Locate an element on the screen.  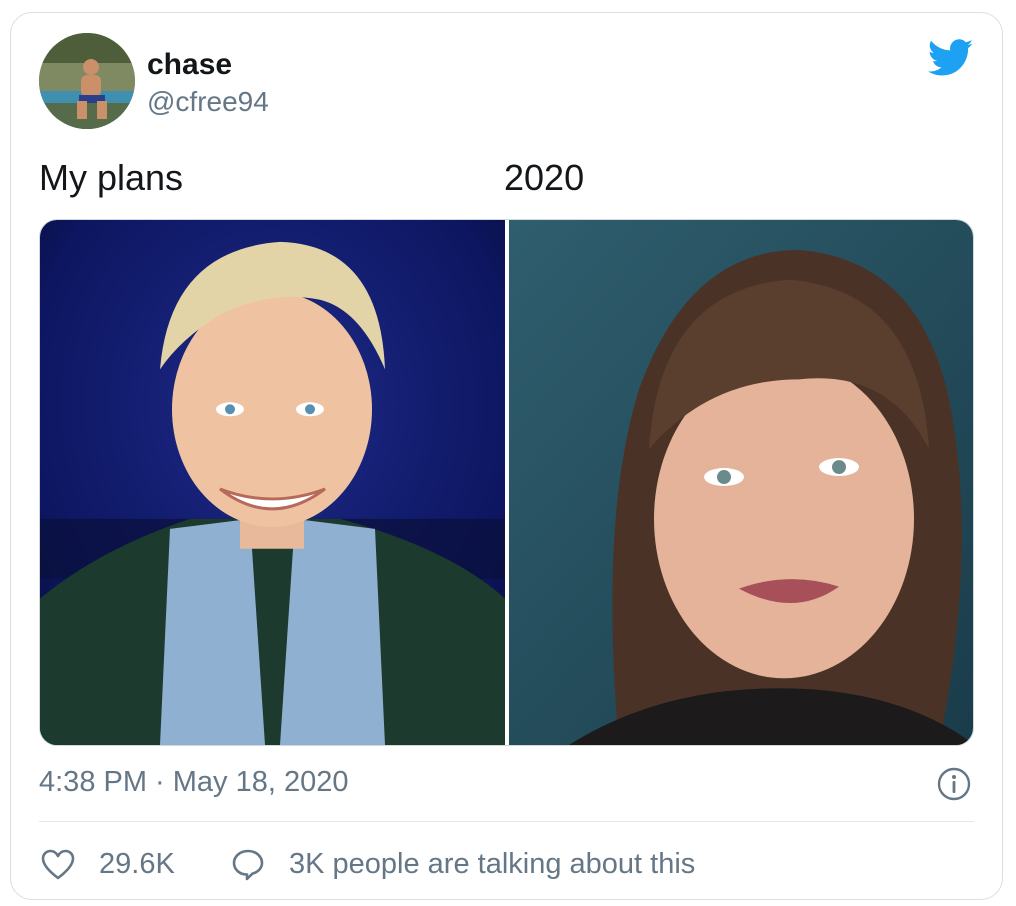
like-count: 29.6K is located at coordinates (137, 864).